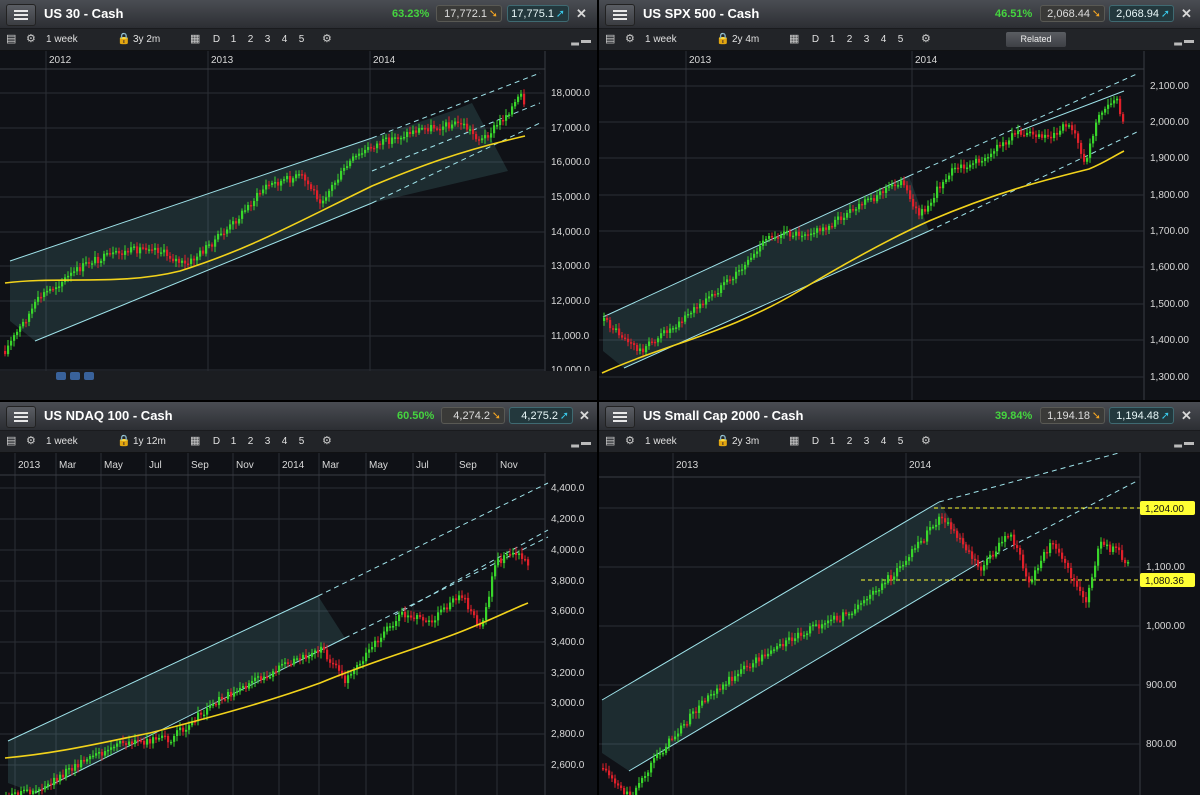 The height and width of the screenshot is (795, 1200). What do you see at coordinates (570, 162) in the screenshot?
I see `price-label: 16,000.0` at bounding box center [570, 162].